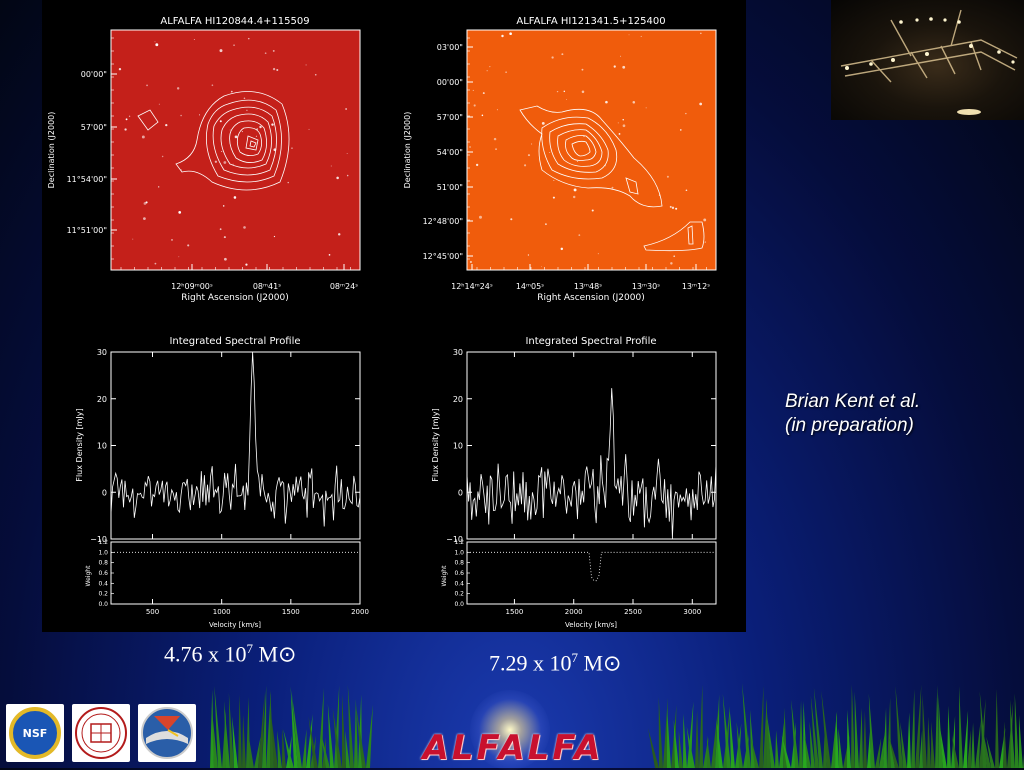 This screenshot has width=1024, height=770. Describe the element at coordinates (103, 594) in the screenshot. I see `weight-tick-label: 0.2` at that location.